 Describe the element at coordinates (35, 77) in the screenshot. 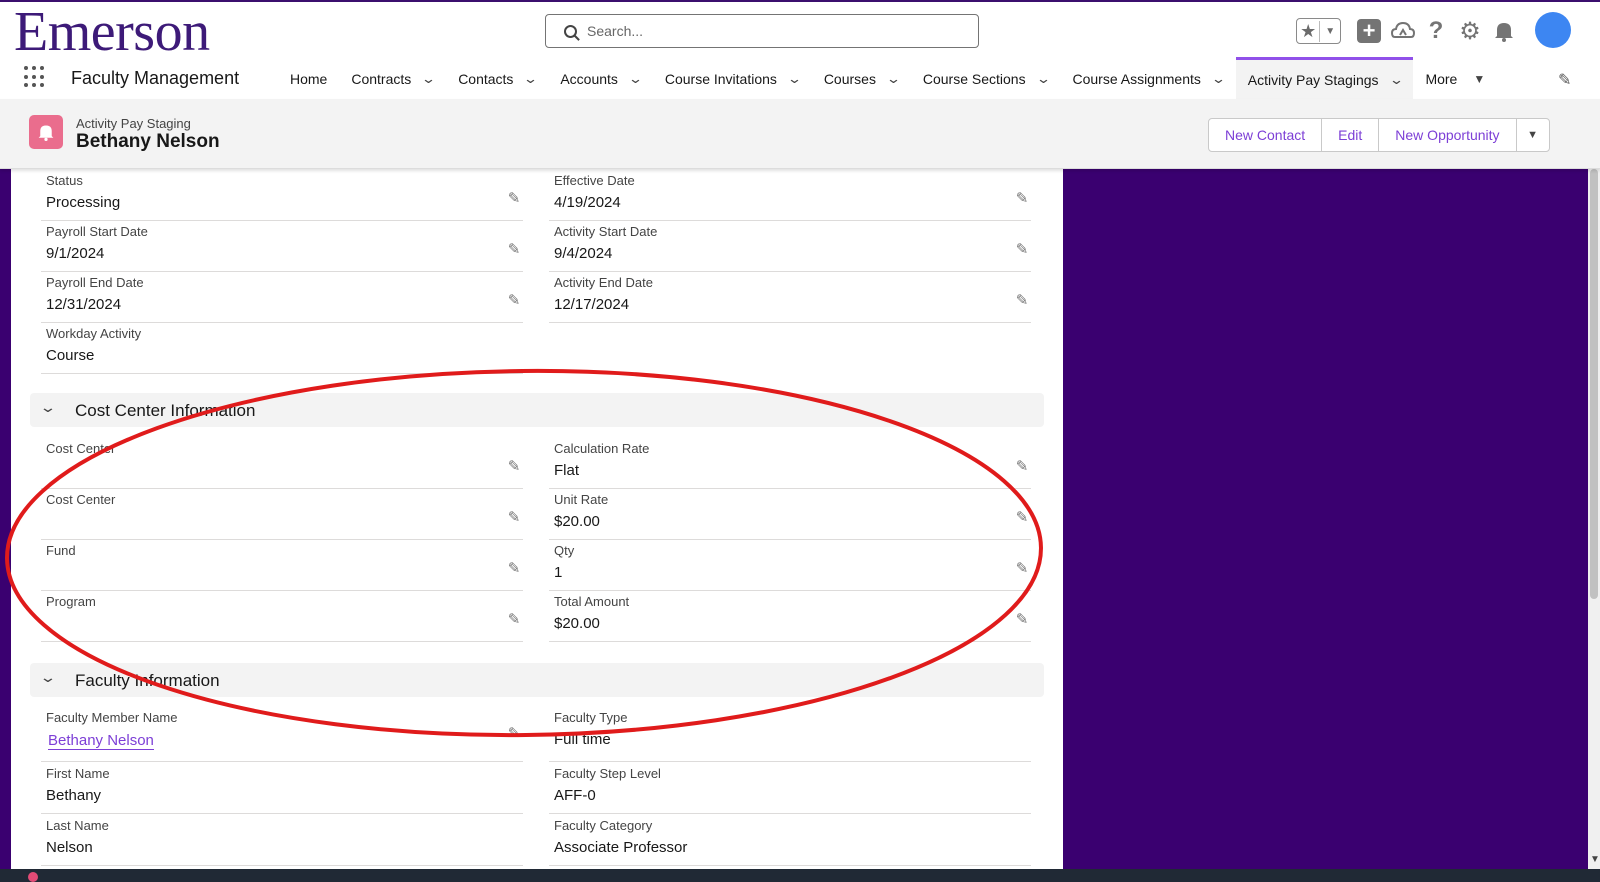

I see `app-launcher-icon` at that location.